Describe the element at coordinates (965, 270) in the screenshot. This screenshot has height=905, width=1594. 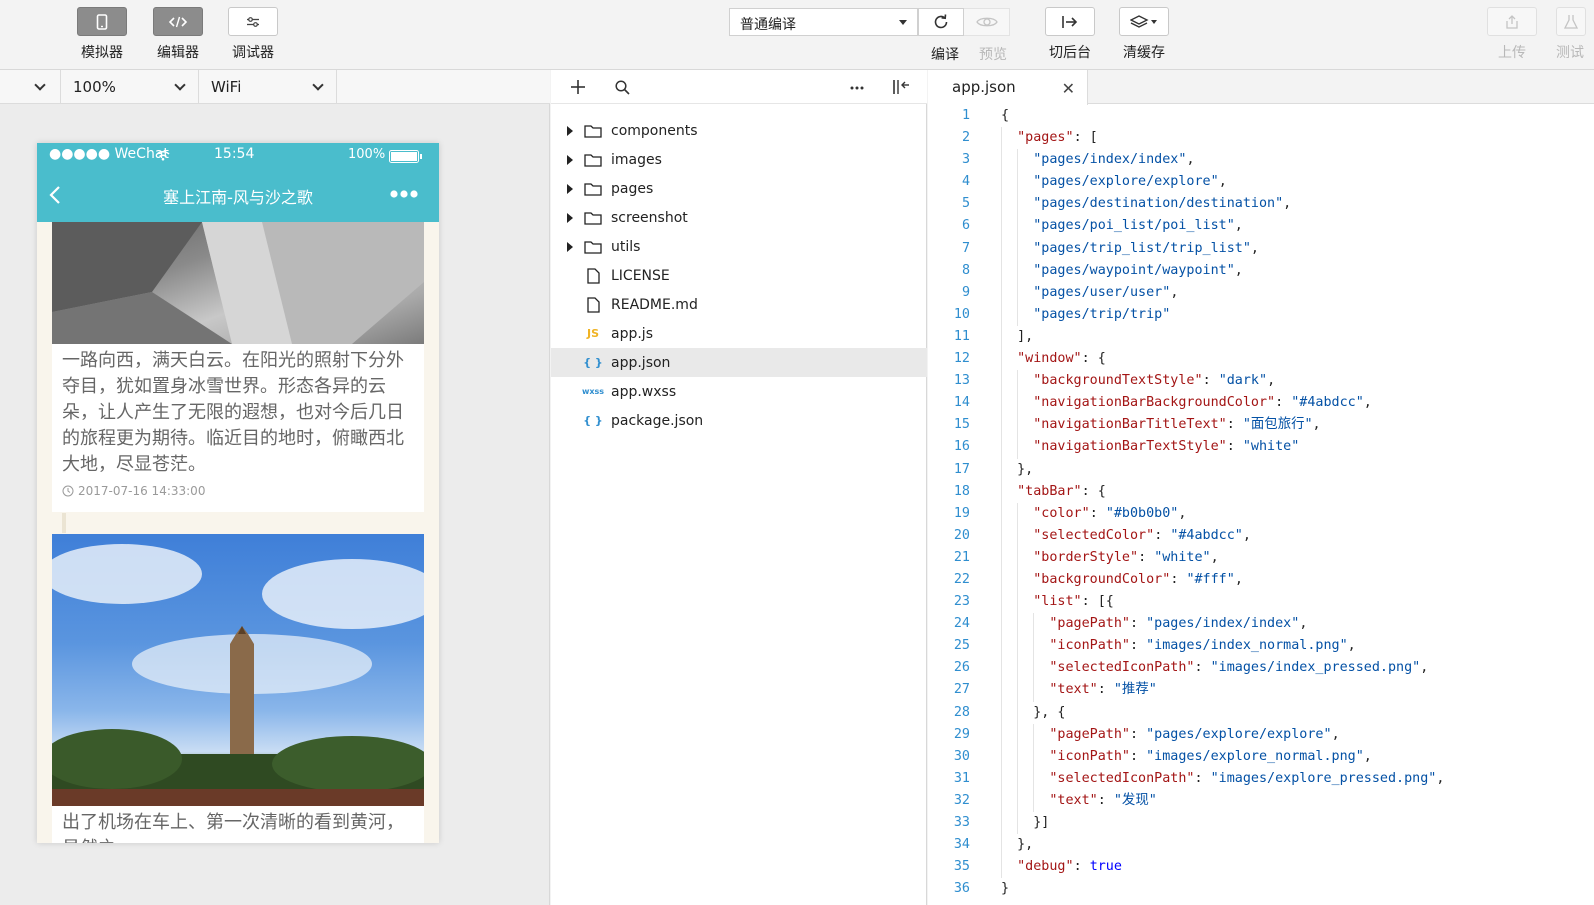
I see `line-number: 8` at that location.